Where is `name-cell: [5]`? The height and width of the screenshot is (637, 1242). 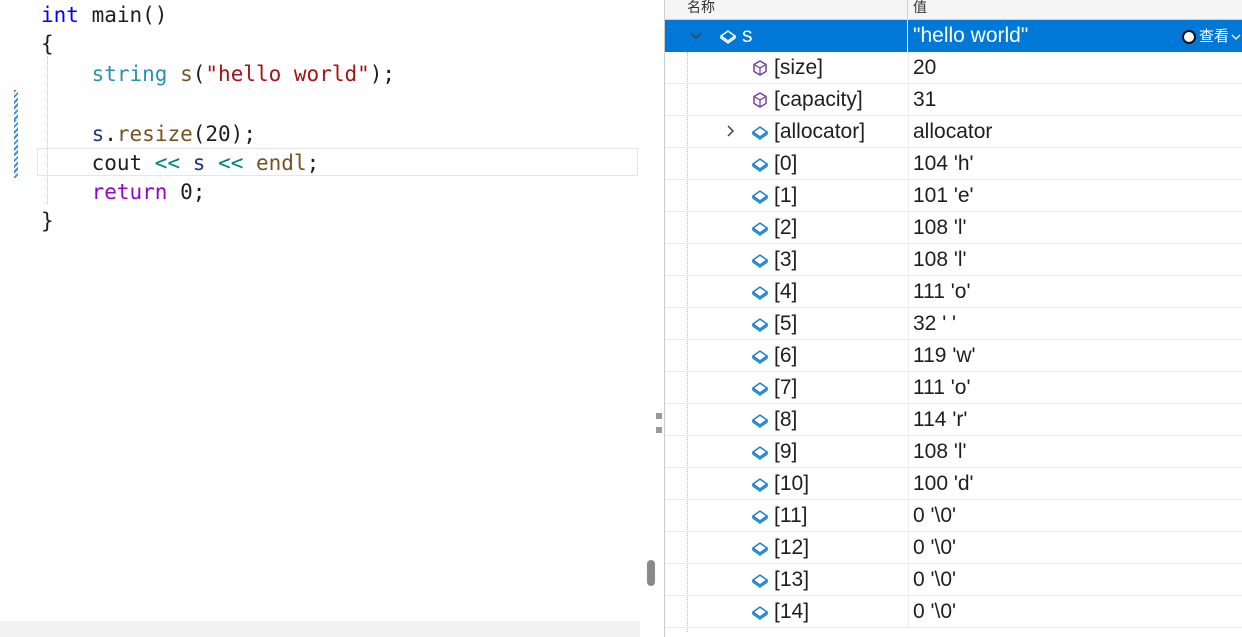
name-cell: [5] is located at coordinates (786, 324).